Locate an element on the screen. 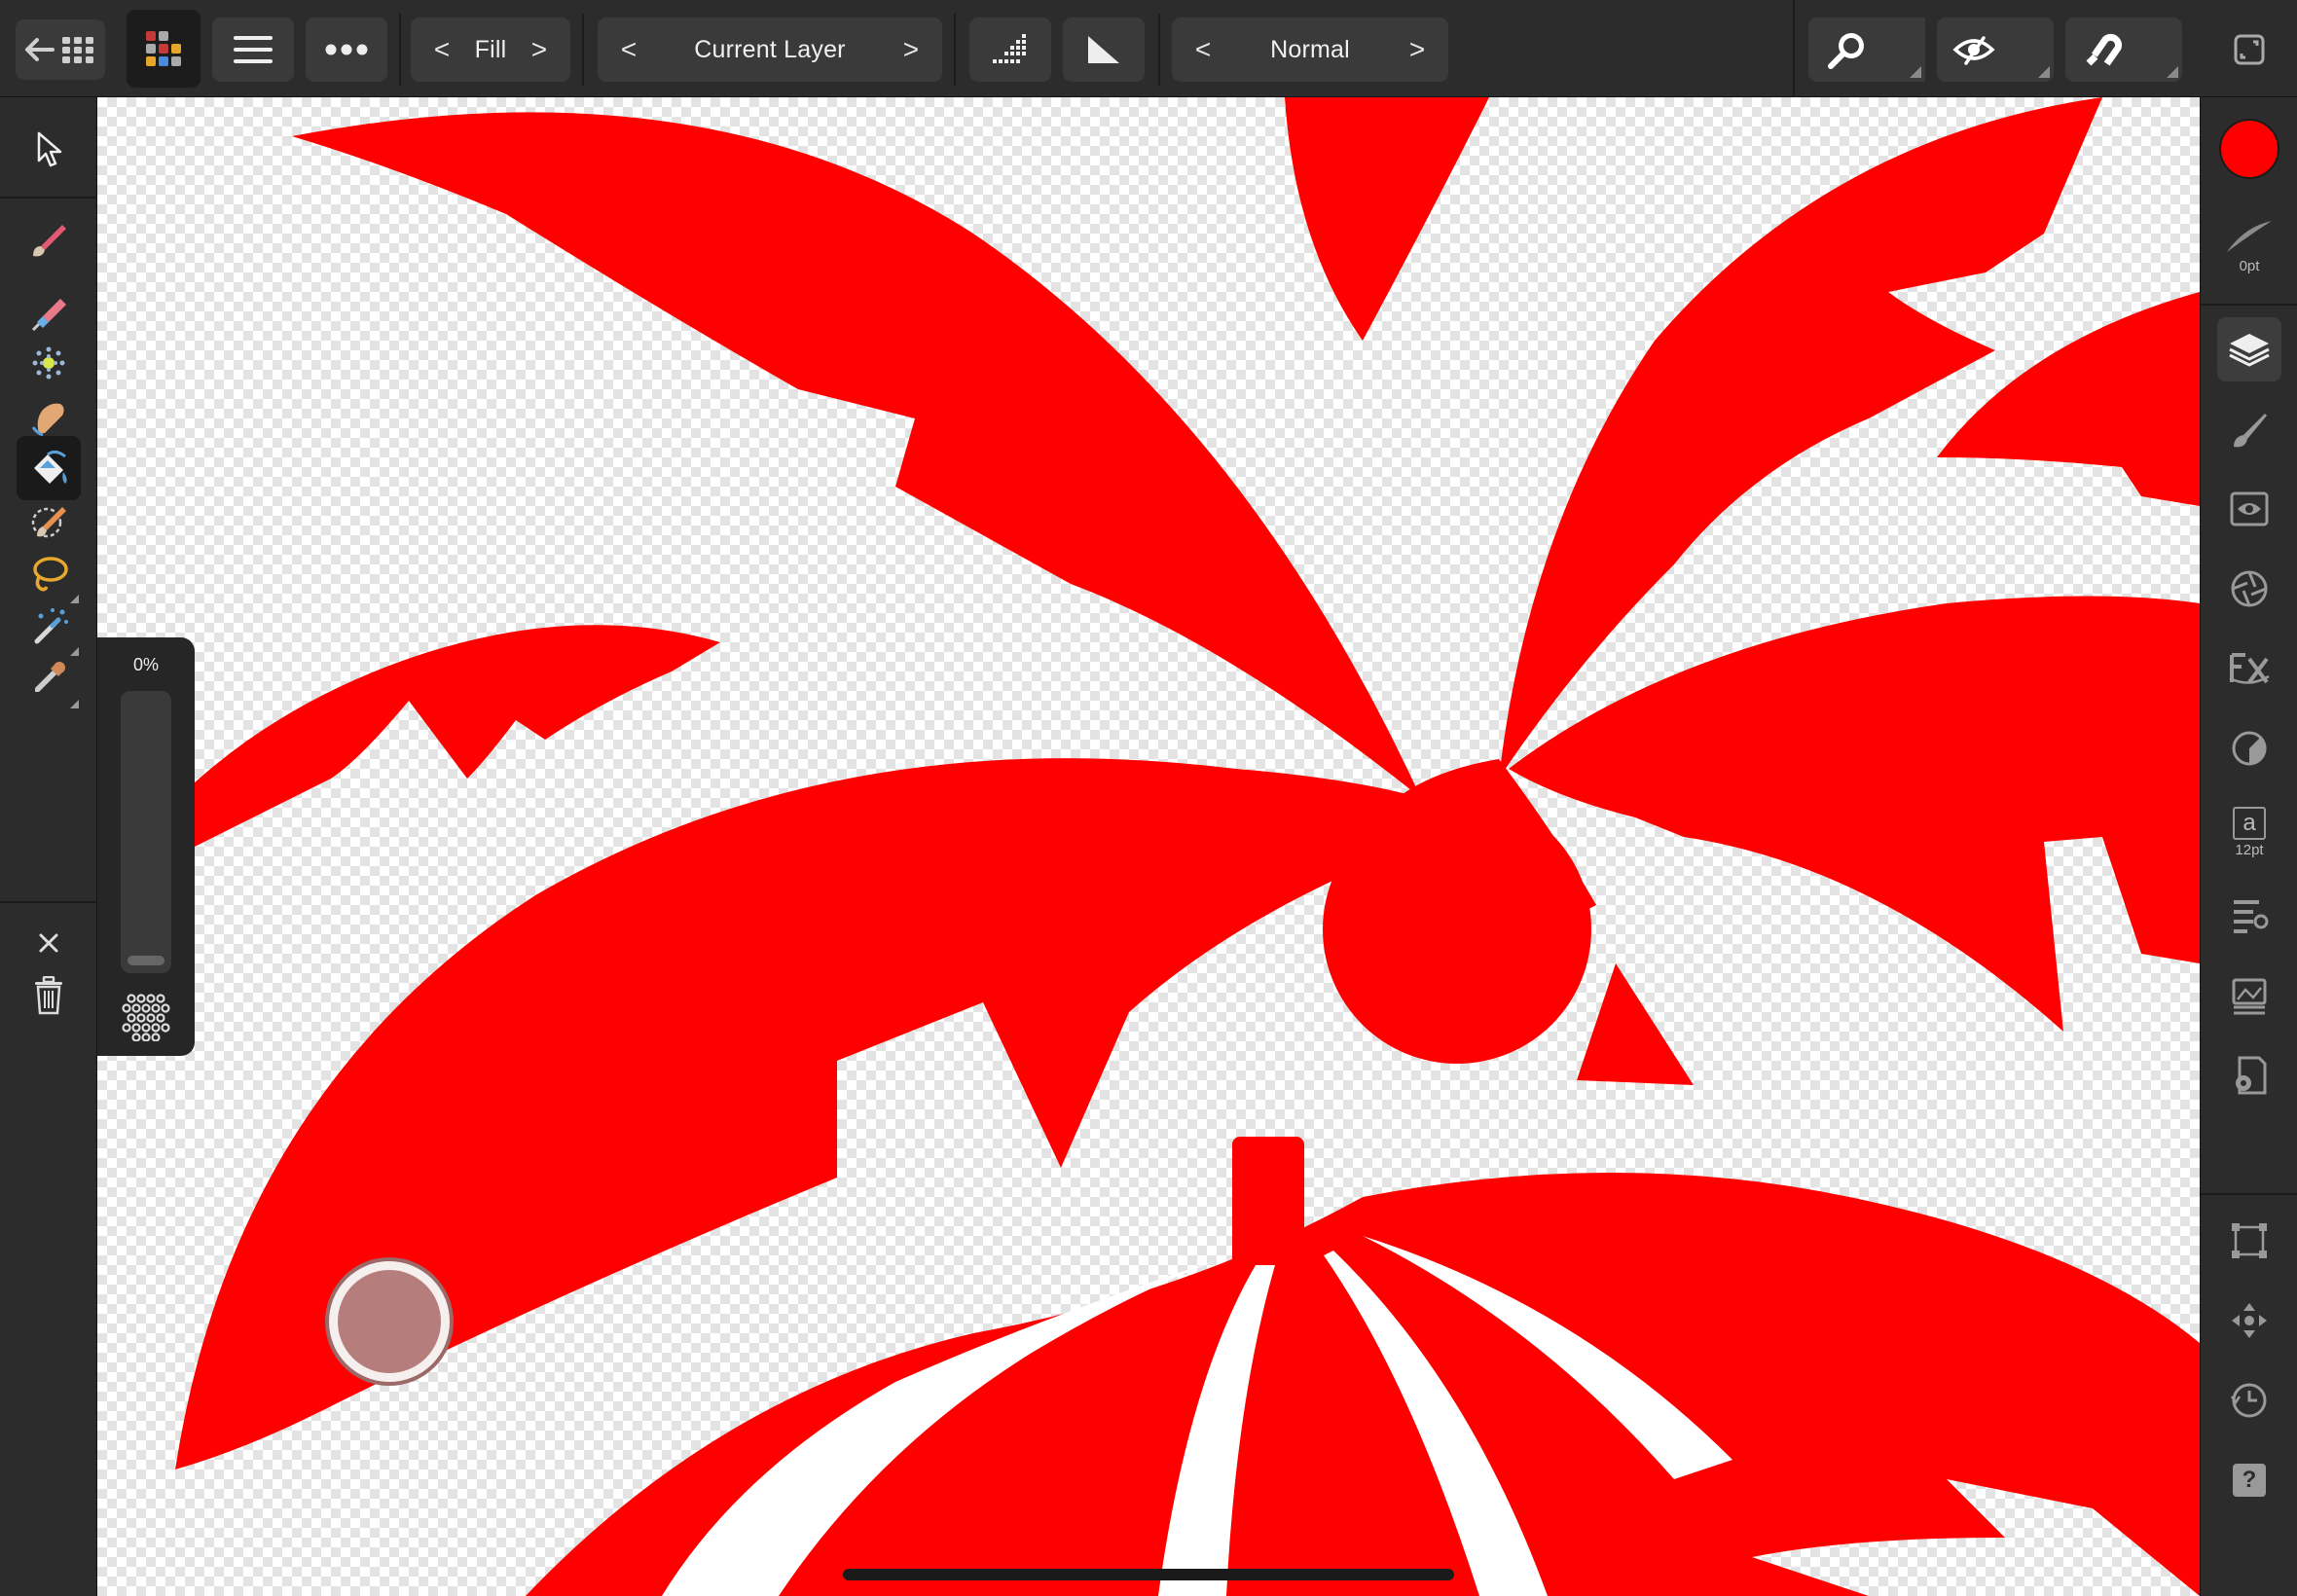  layers-studio-button is located at coordinates (2249, 349).